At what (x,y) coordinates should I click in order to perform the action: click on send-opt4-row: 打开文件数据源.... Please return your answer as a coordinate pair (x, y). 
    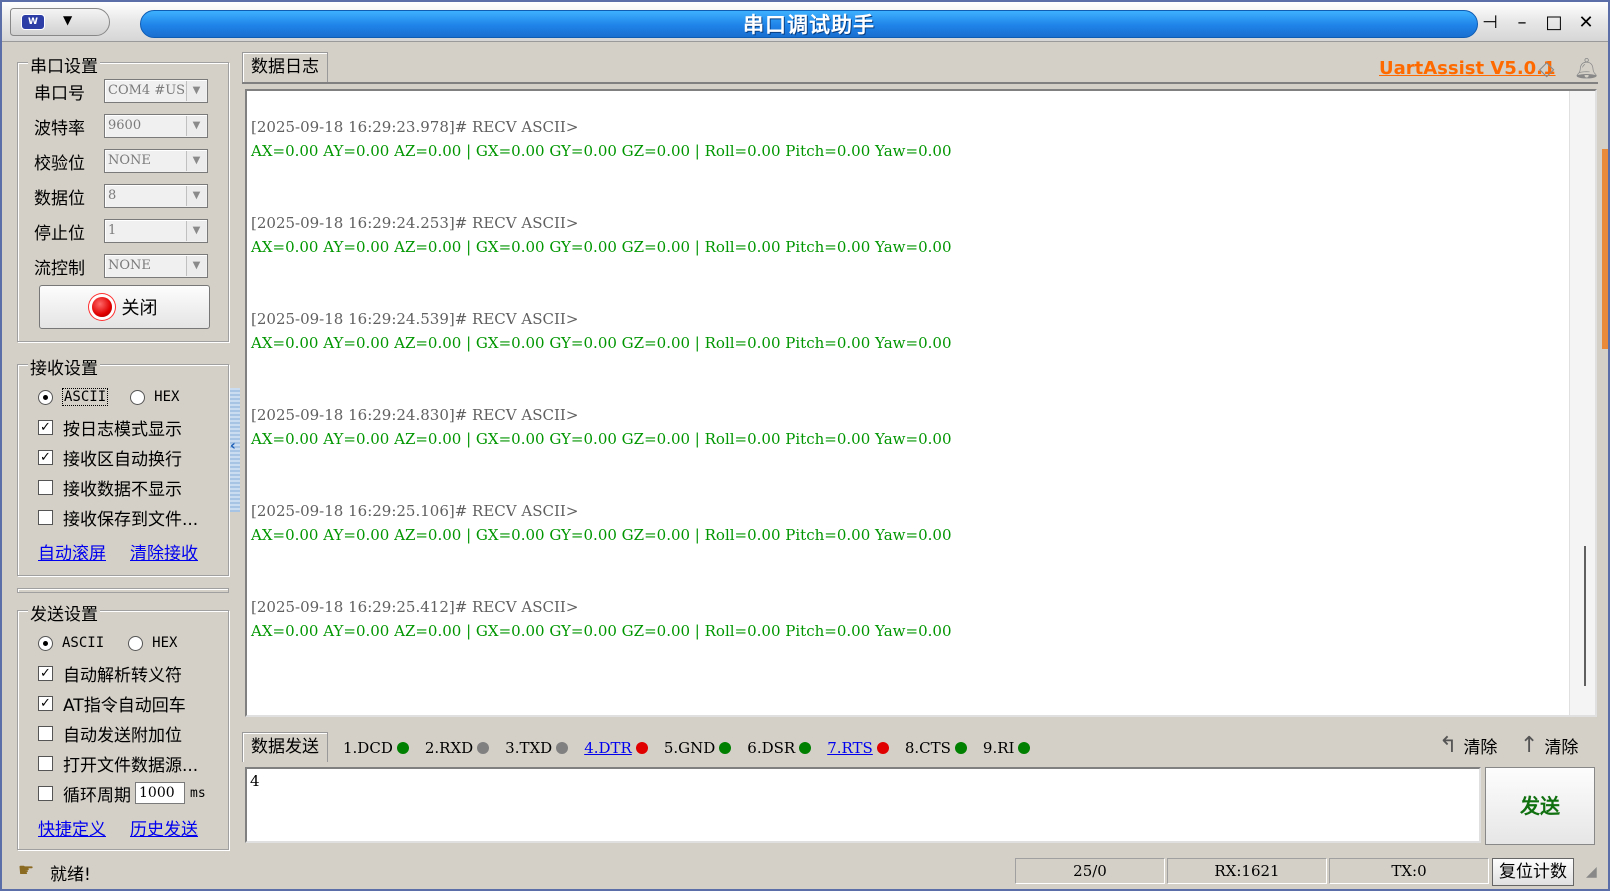
    Looking at the image, I should click on (118, 763).